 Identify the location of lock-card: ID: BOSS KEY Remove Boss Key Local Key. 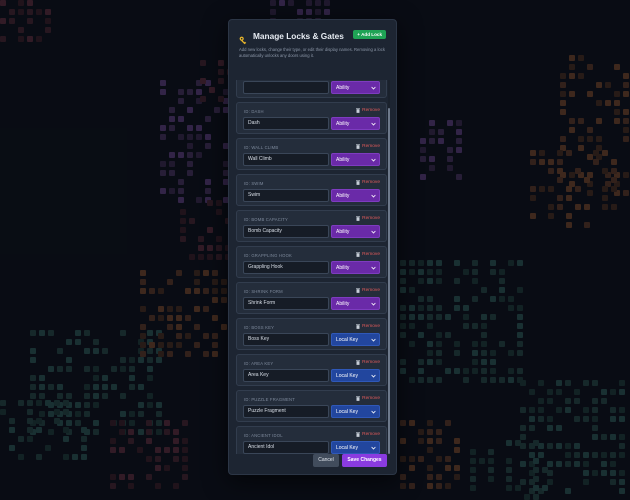
(311, 334).